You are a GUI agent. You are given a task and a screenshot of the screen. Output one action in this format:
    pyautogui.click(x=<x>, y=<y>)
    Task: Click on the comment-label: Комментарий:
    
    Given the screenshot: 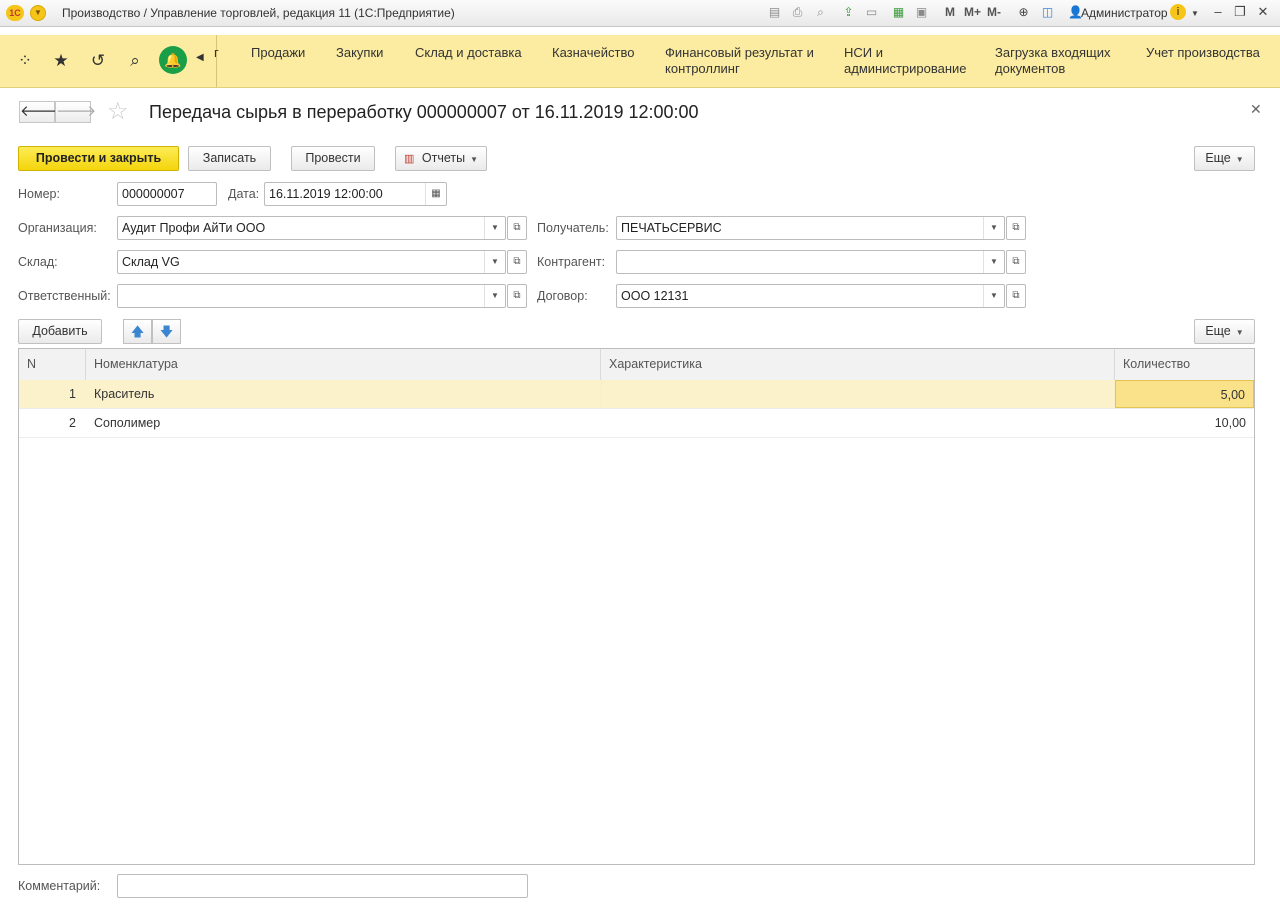 What is the action you would take?
    pyautogui.click(x=59, y=886)
    